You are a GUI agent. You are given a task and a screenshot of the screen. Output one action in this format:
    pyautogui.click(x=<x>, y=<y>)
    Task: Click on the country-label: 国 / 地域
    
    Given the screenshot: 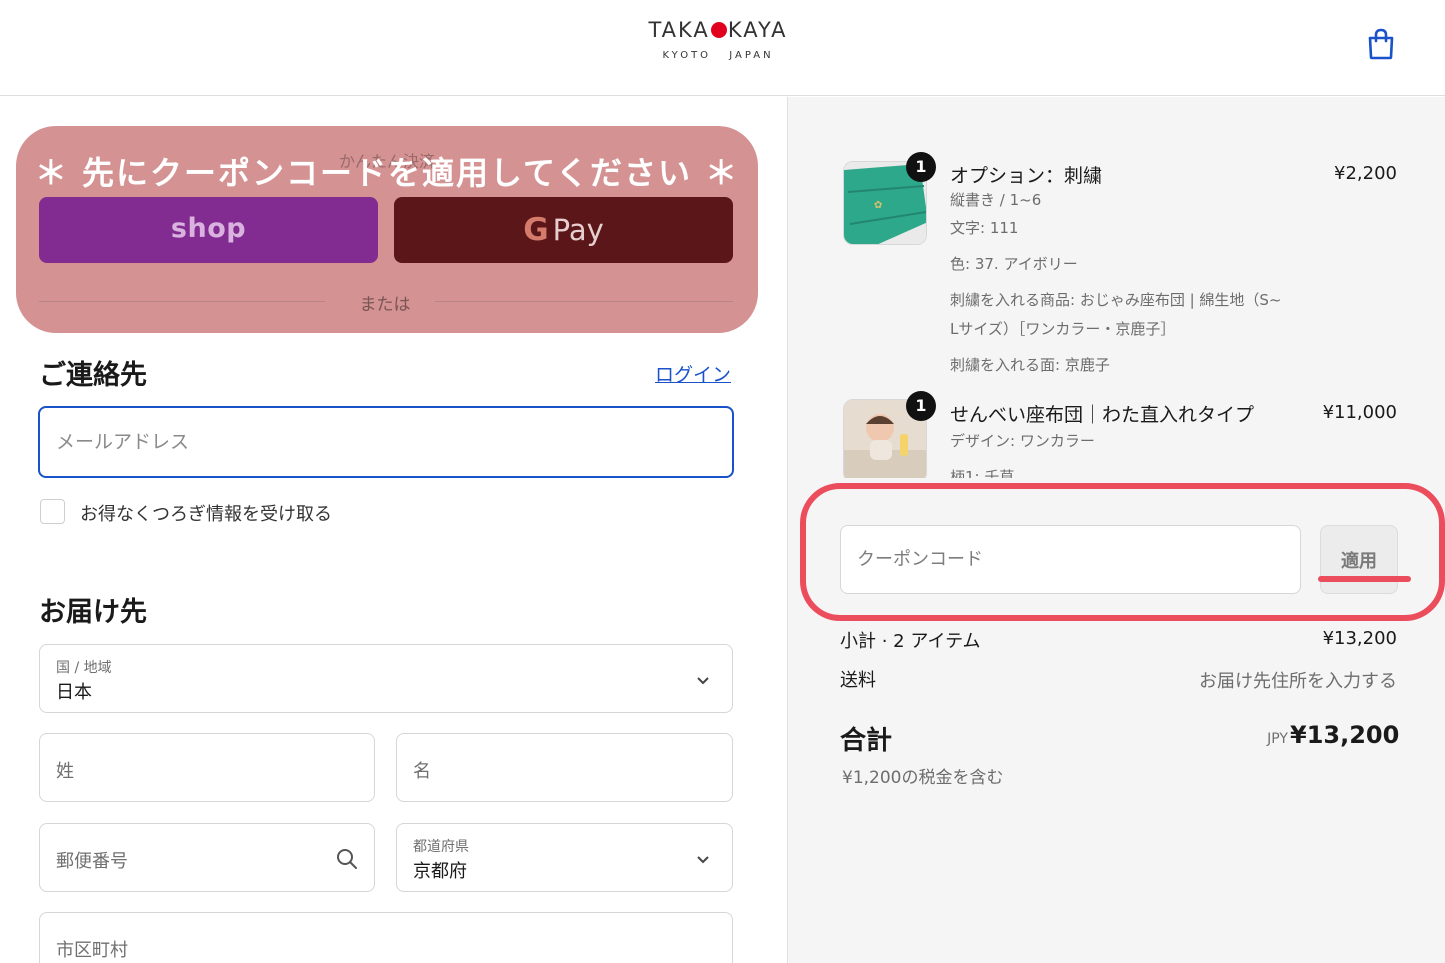 What is the action you would take?
    pyautogui.click(x=84, y=668)
    